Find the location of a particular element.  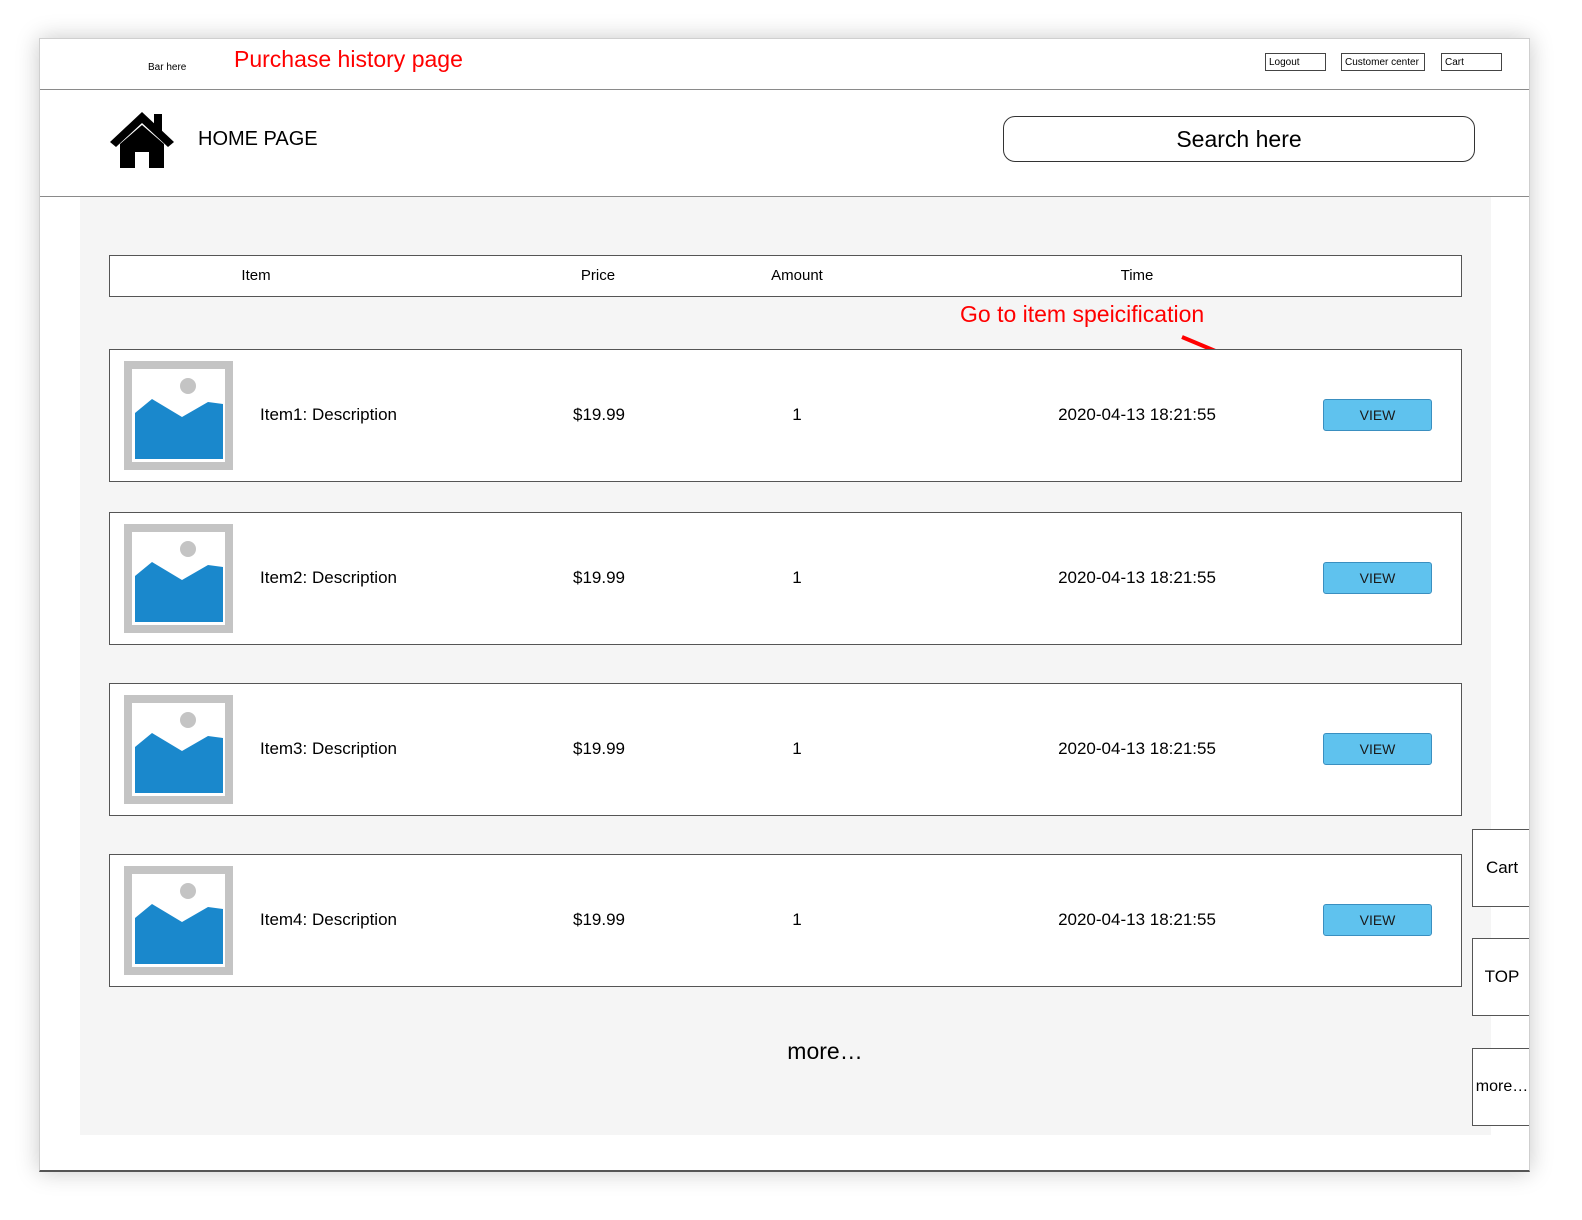

customer-center-button: Customer center is located at coordinates (1383, 62).